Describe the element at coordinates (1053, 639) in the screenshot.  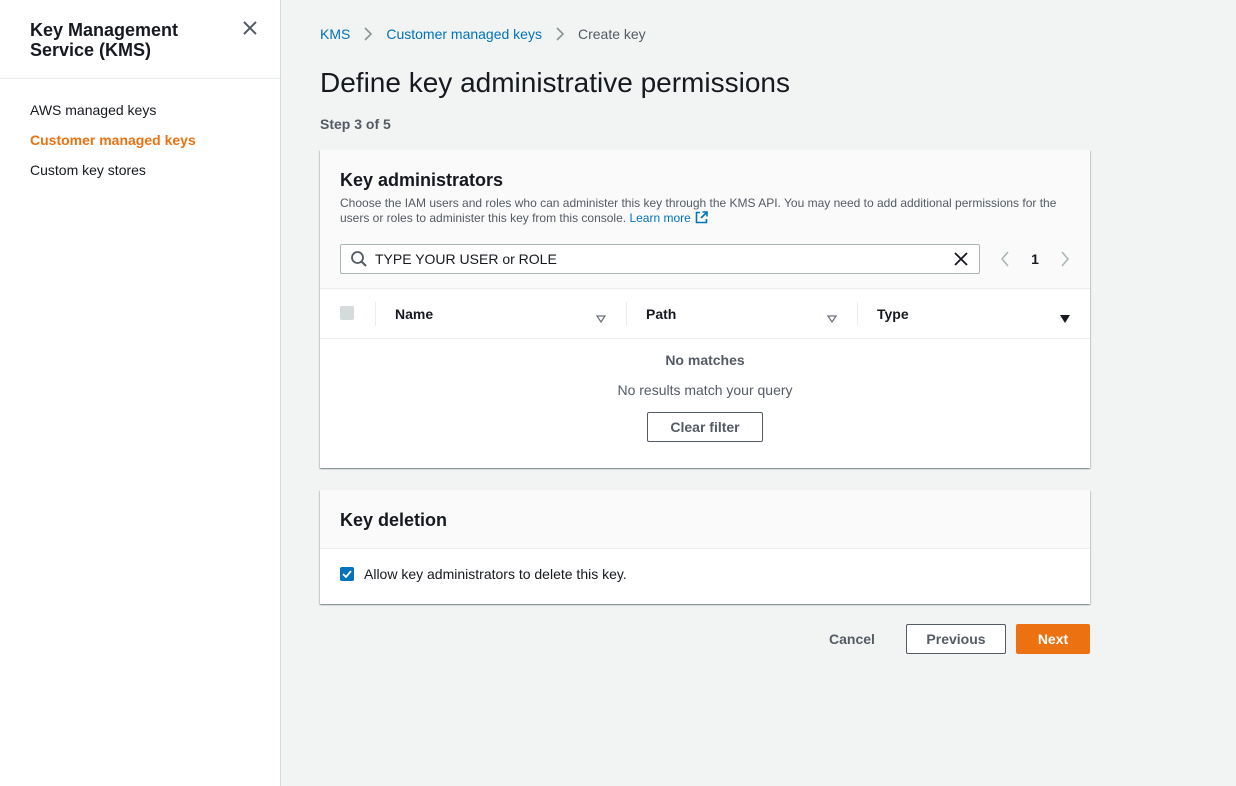
I see `next-button: Next` at that location.